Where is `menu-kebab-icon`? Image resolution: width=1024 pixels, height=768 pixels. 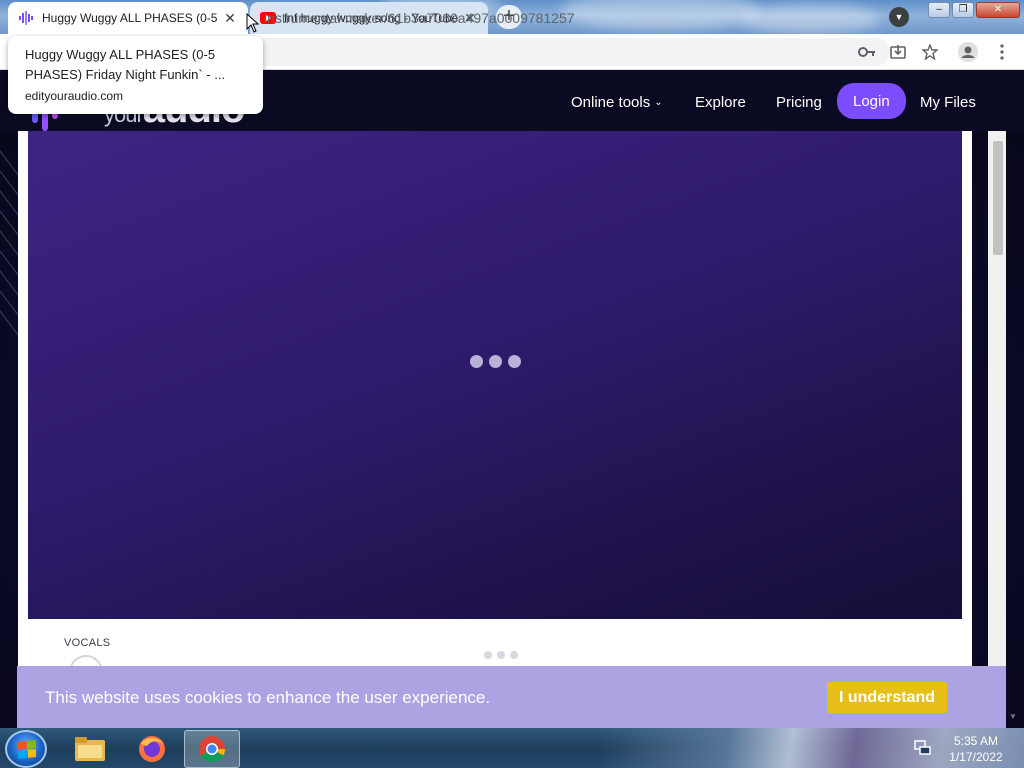 menu-kebab-icon is located at coordinates (1002, 52).